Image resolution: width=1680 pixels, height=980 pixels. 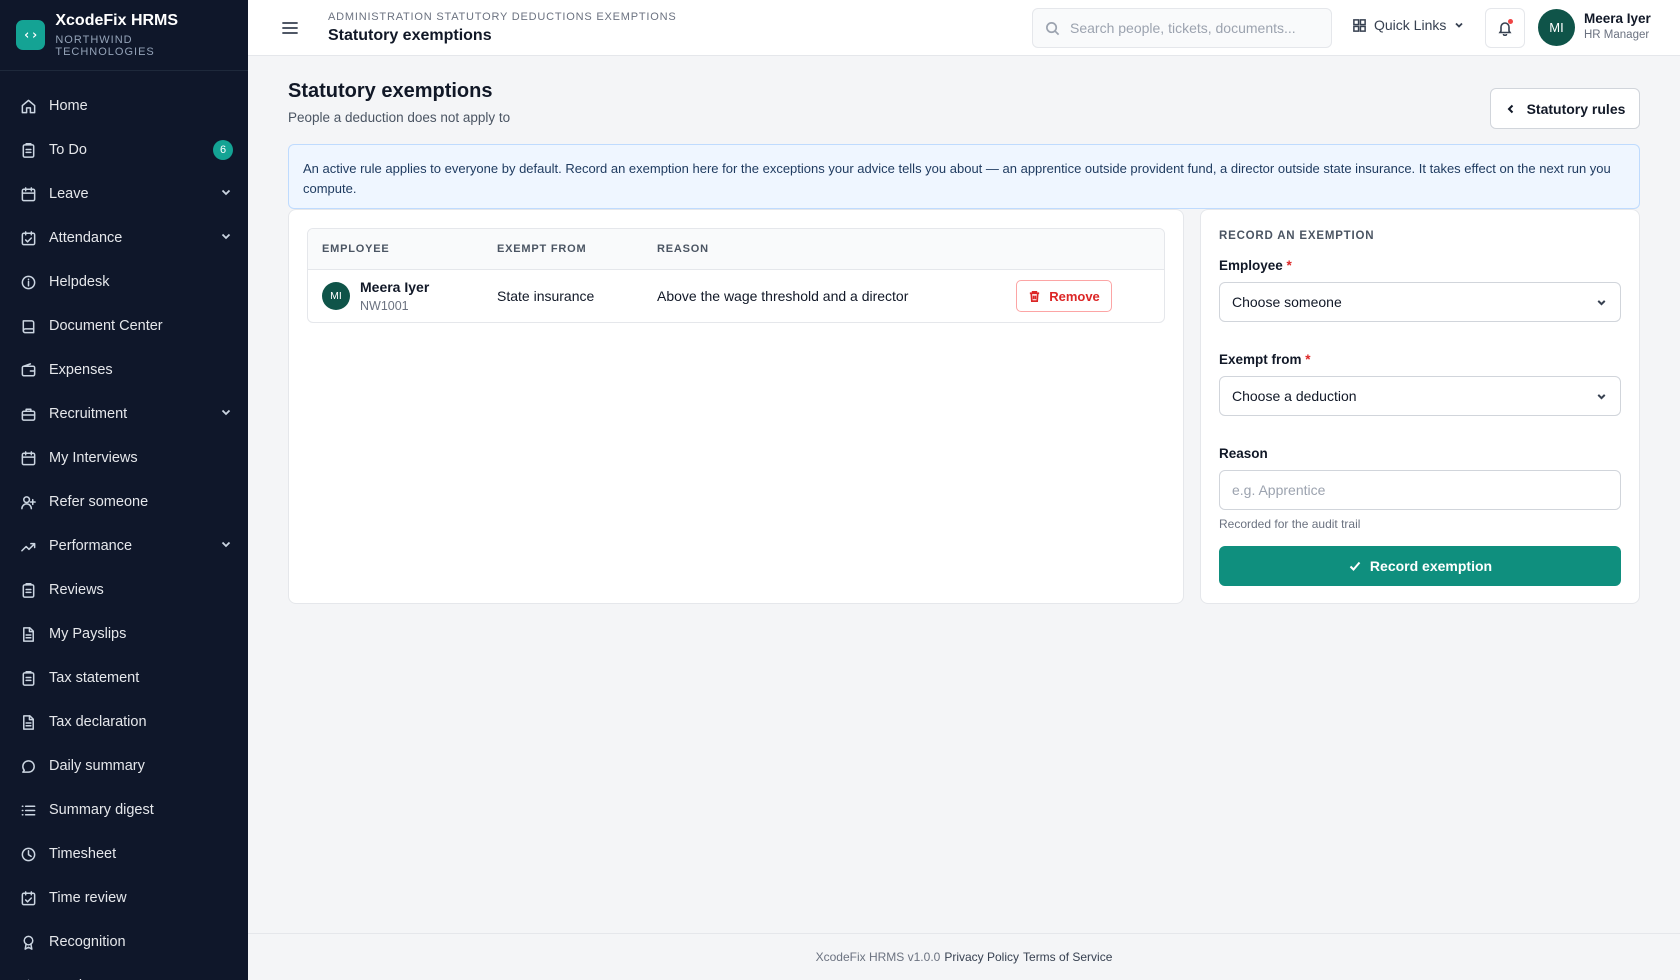 What do you see at coordinates (124, 766) in the screenshot?
I see `sidebar-item-daily-summary: Daily summary` at bounding box center [124, 766].